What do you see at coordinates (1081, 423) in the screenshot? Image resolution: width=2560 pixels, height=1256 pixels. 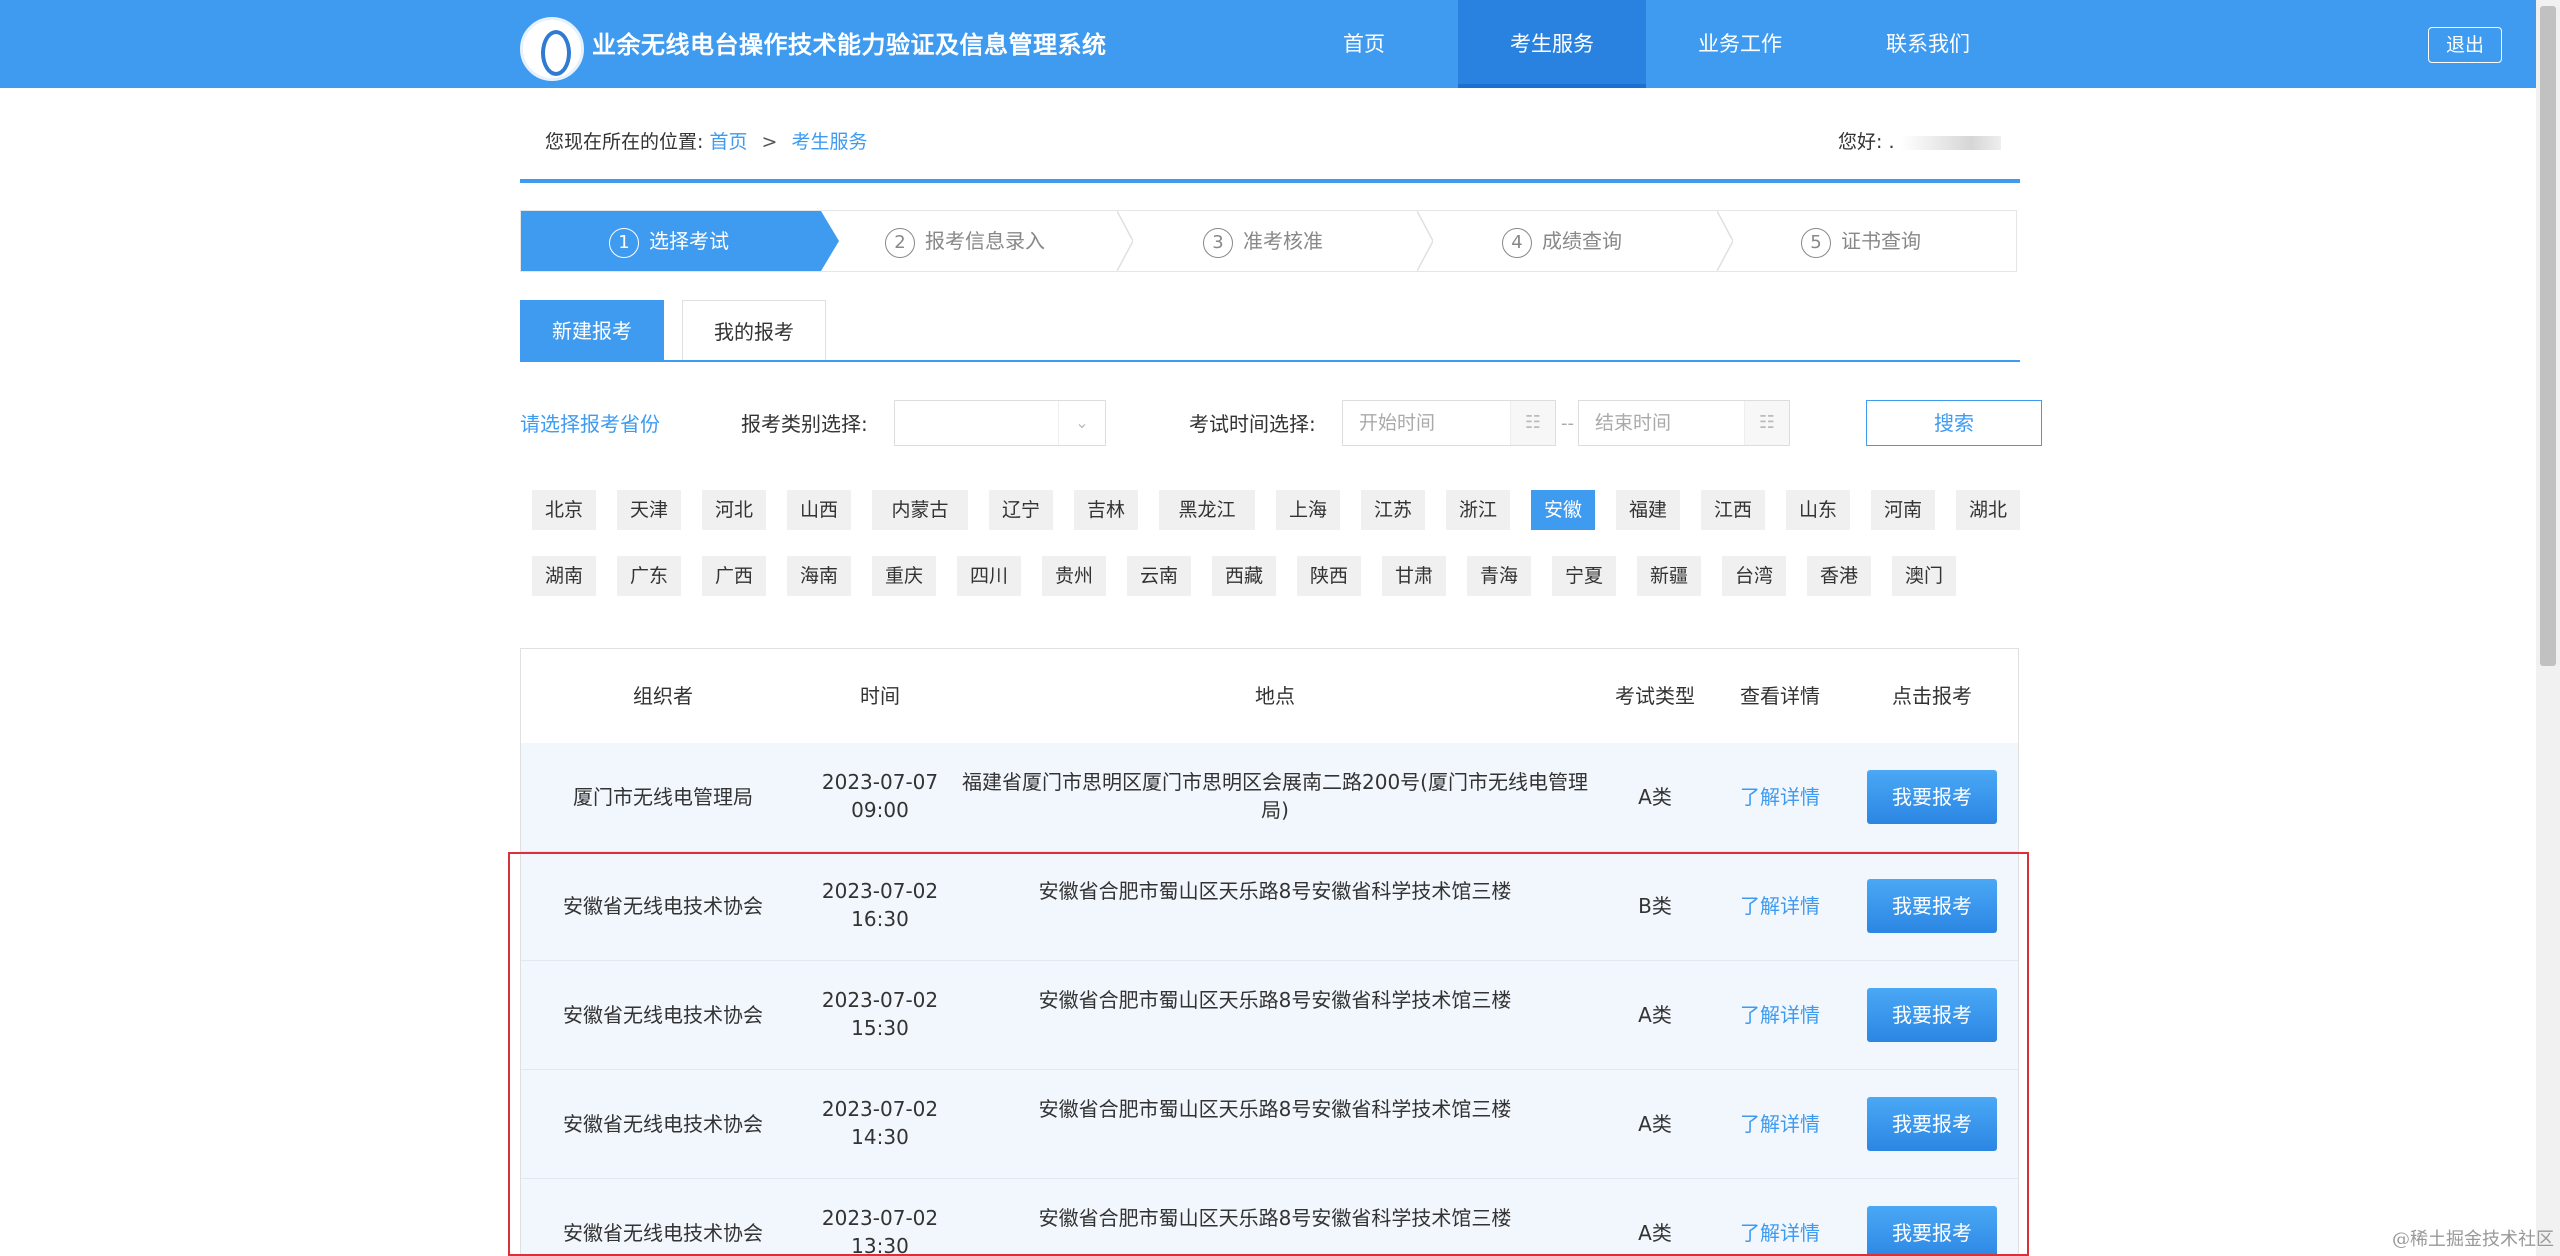 I see `chevron-down-icon: ⌄` at bounding box center [1081, 423].